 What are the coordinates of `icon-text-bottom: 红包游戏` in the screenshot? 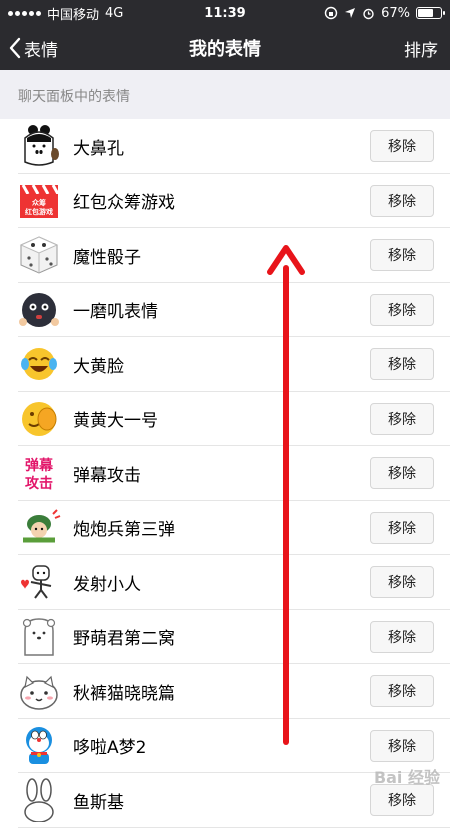 It's located at (39, 211).